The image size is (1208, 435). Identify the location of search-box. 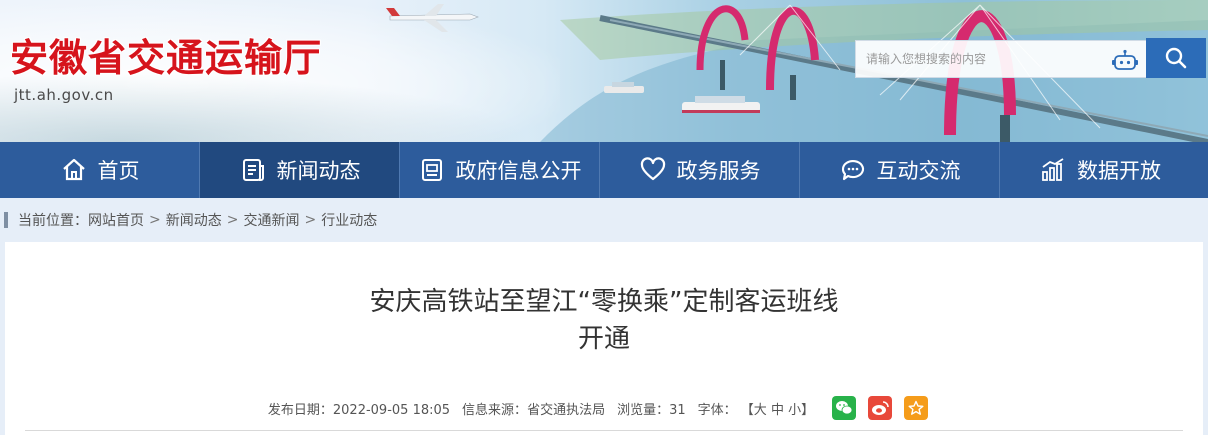
(1001, 59).